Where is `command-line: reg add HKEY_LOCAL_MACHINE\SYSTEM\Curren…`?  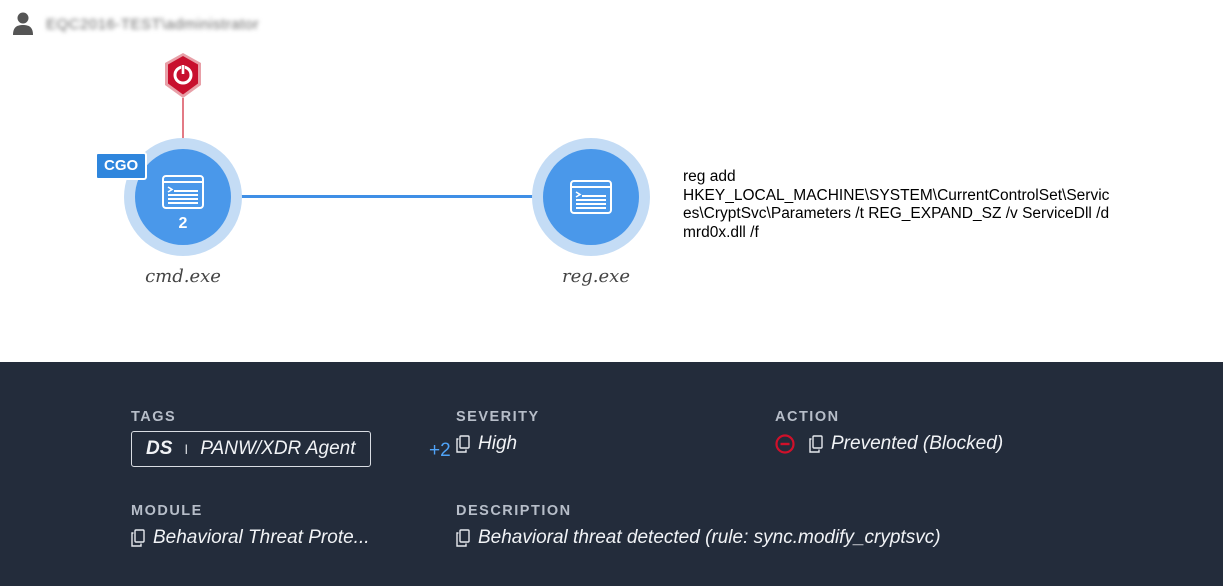
command-line: reg add HKEY_LOCAL_MACHINE\SYSTEM\Curren… is located at coordinates (943, 205).